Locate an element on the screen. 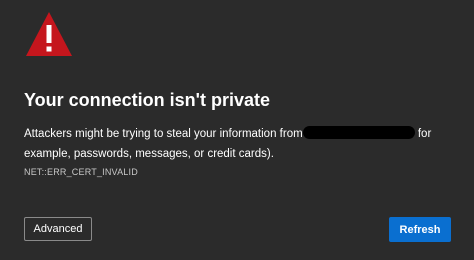 The width and height of the screenshot is (474, 260). page-title: Your connection isn't private is located at coordinates (147, 100).